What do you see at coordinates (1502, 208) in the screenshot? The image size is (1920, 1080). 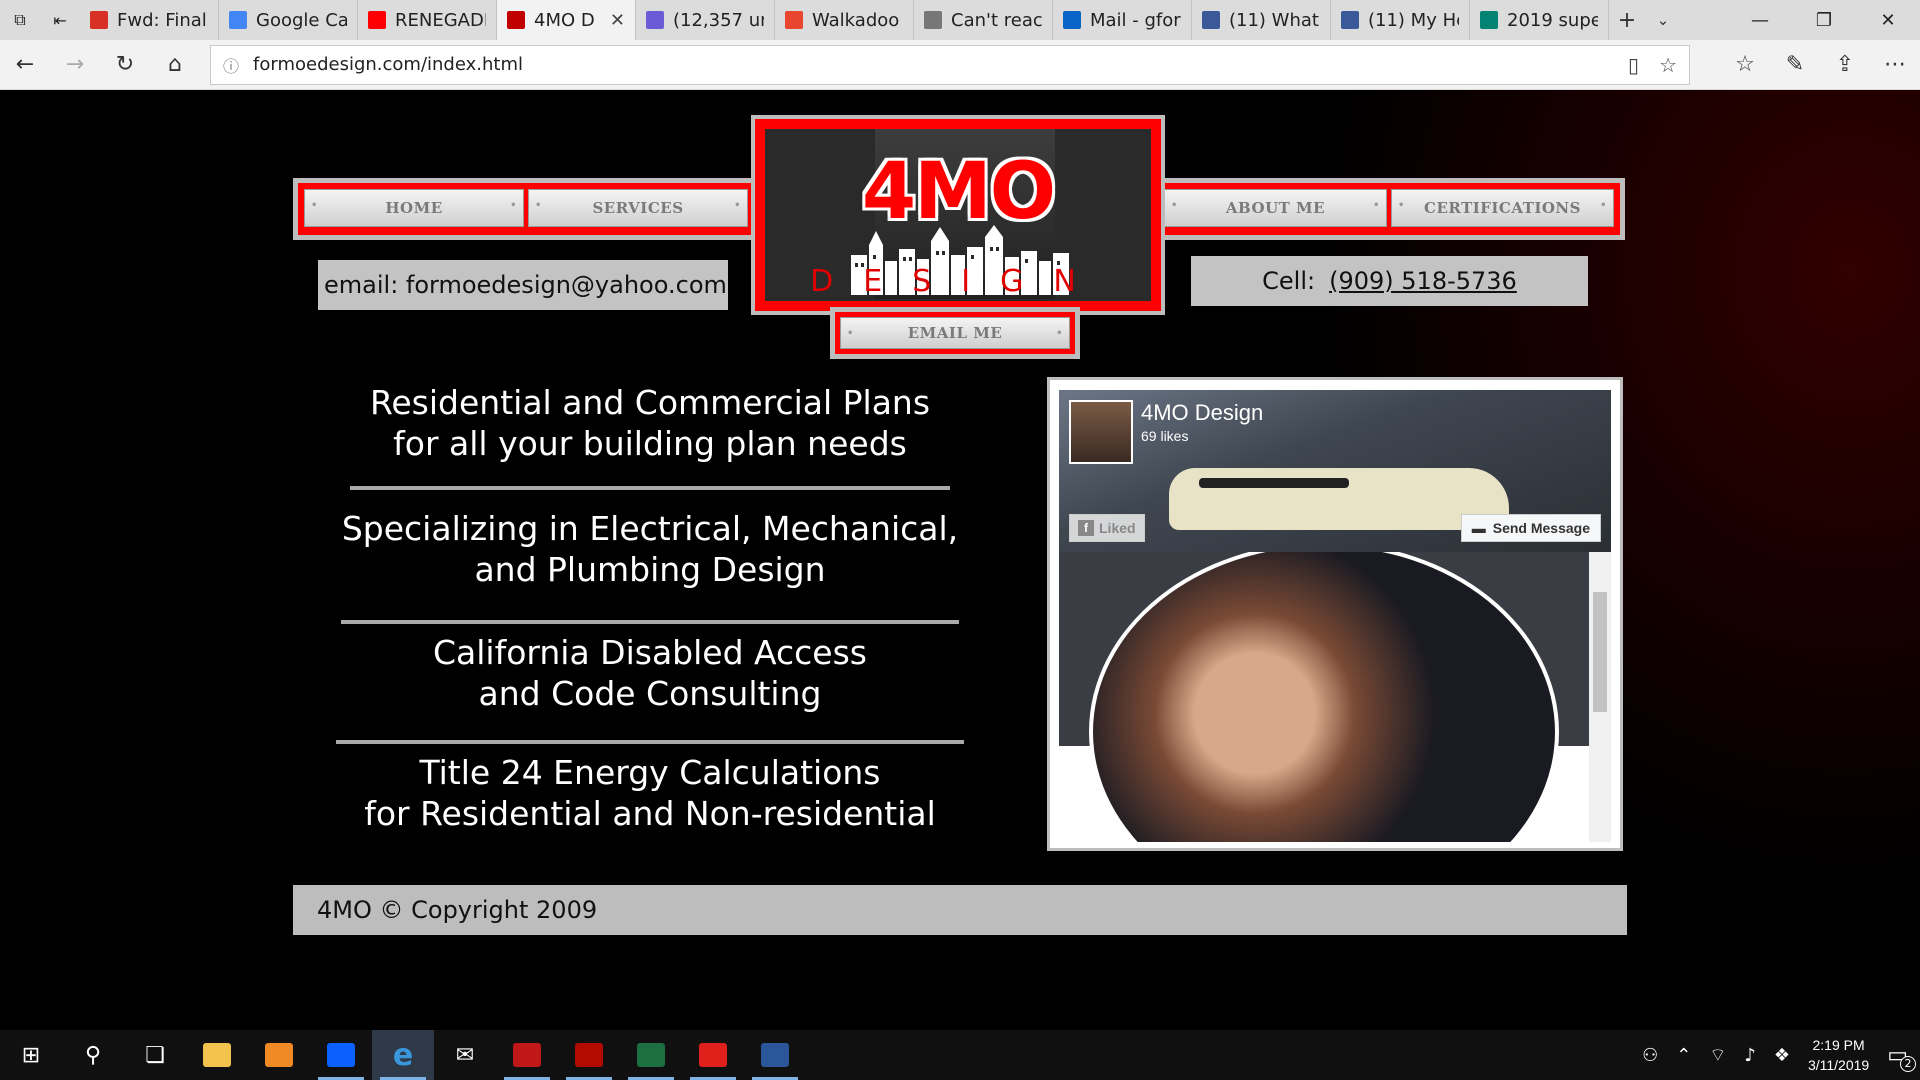 I see `nav-certifications-button: CERTIFICATIONS` at bounding box center [1502, 208].